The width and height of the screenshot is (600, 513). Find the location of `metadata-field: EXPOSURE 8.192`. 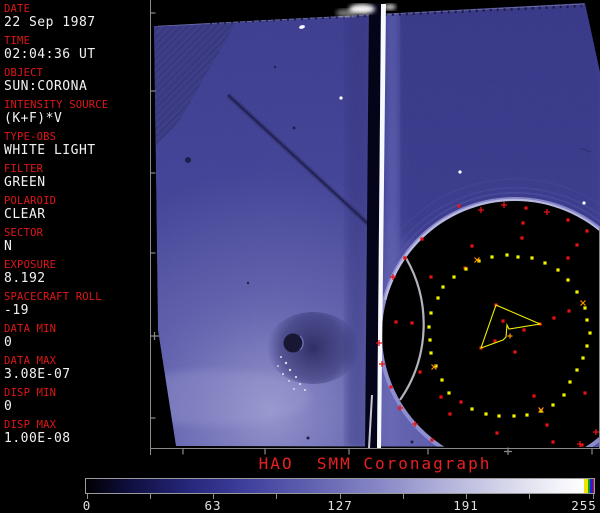

metadata-field: EXPOSURE 8.192 is located at coordinates (77, 272).